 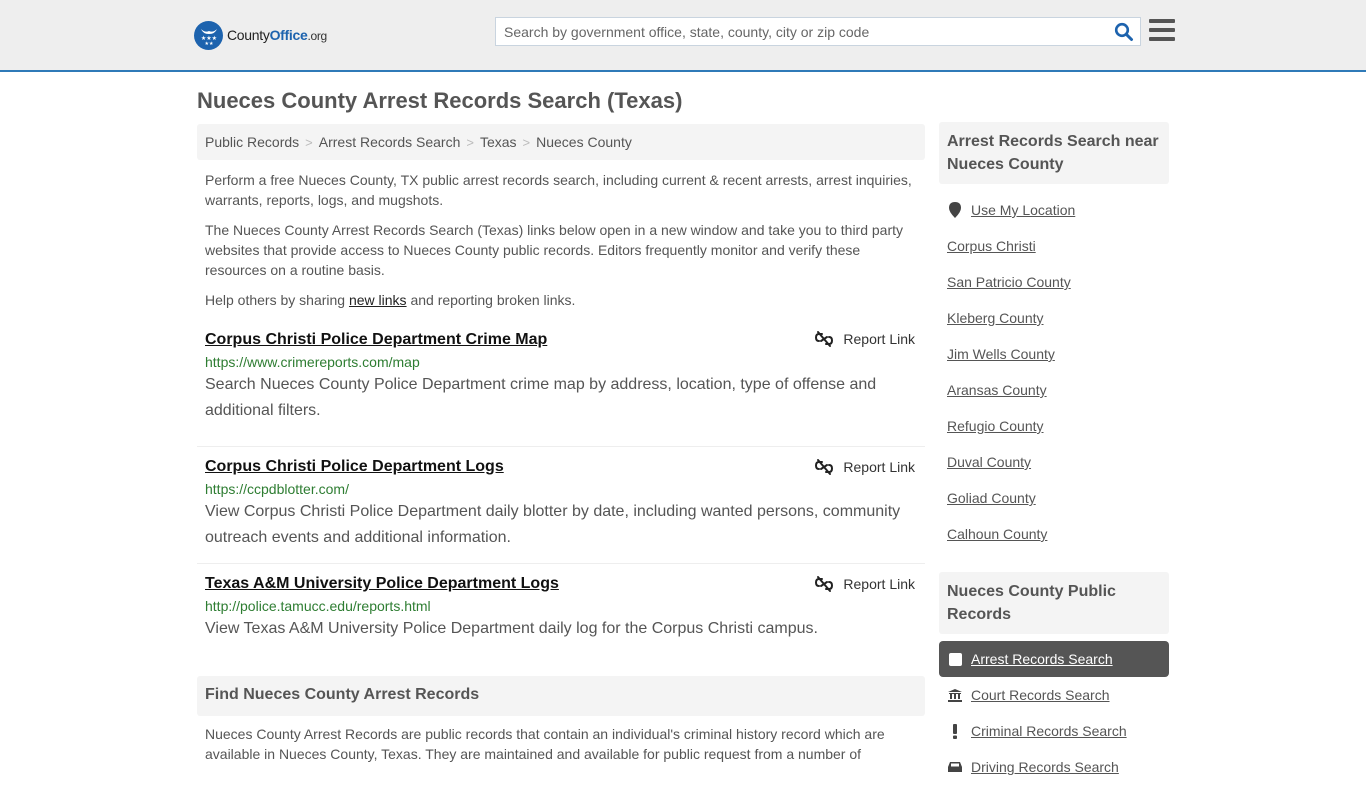 What do you see at coordinates (955, 731) in the screenshot?
I see `exclamation-icon` at bounding box center [955, 731].